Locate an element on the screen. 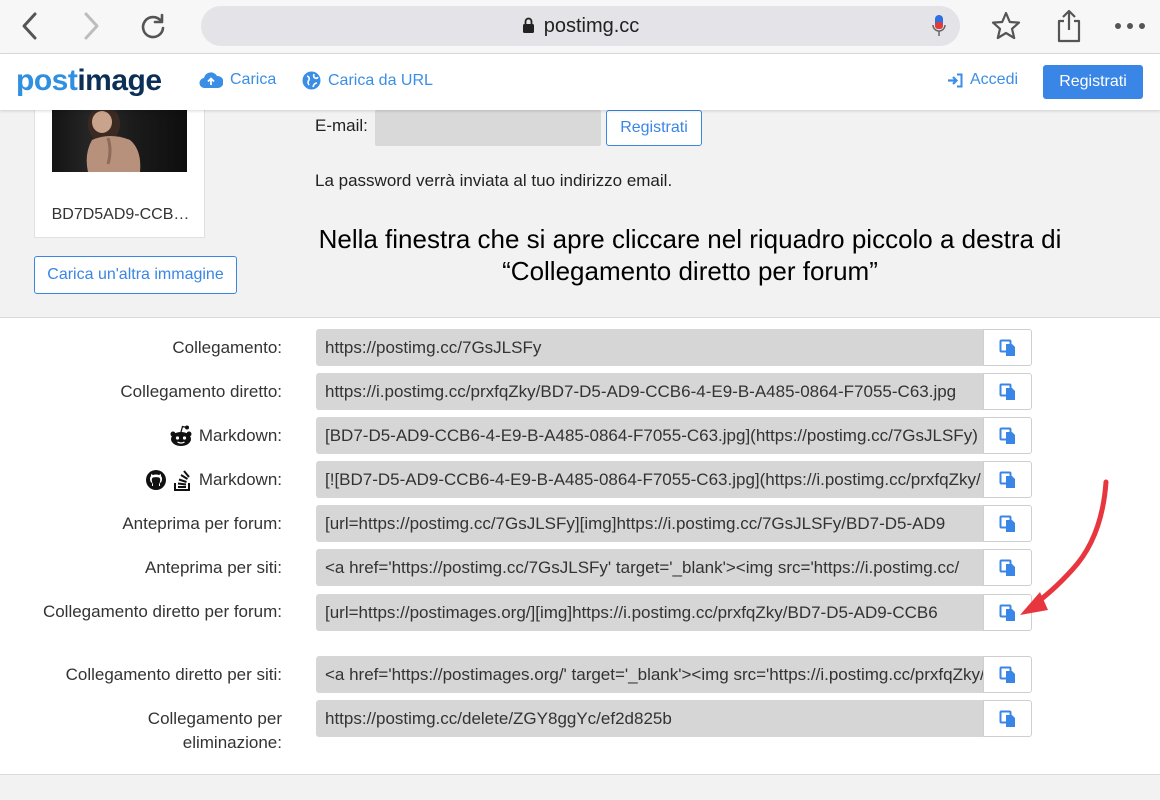 The width and height of the screenshot is (1160, 800). star-icon is located at coordinates (1006, 25).